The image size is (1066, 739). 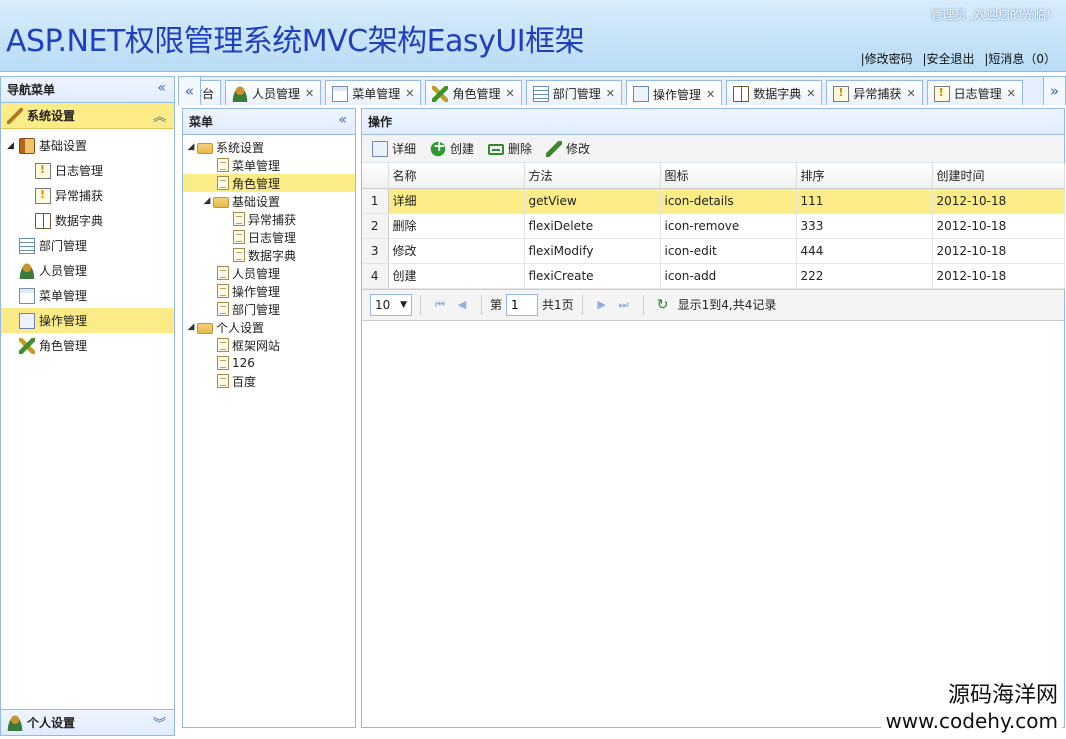 What do you see at coordinates (602, 304) in the screenshot?
I see `next-page-icon: ▶` at bounding box center [602, 304].